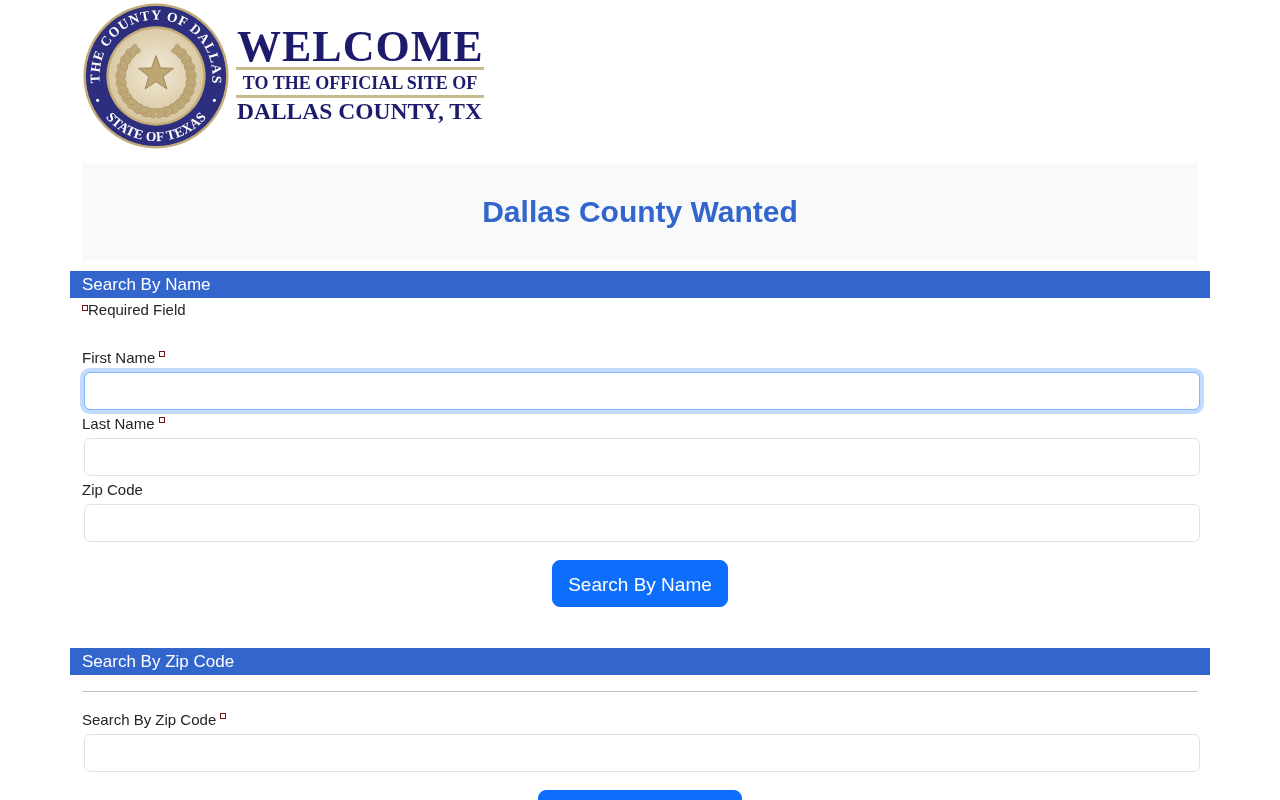 The image size is (1280, 800). Describe the element at coordinates (642, 391) in the screenshot. I see `text-input-field` at that location.